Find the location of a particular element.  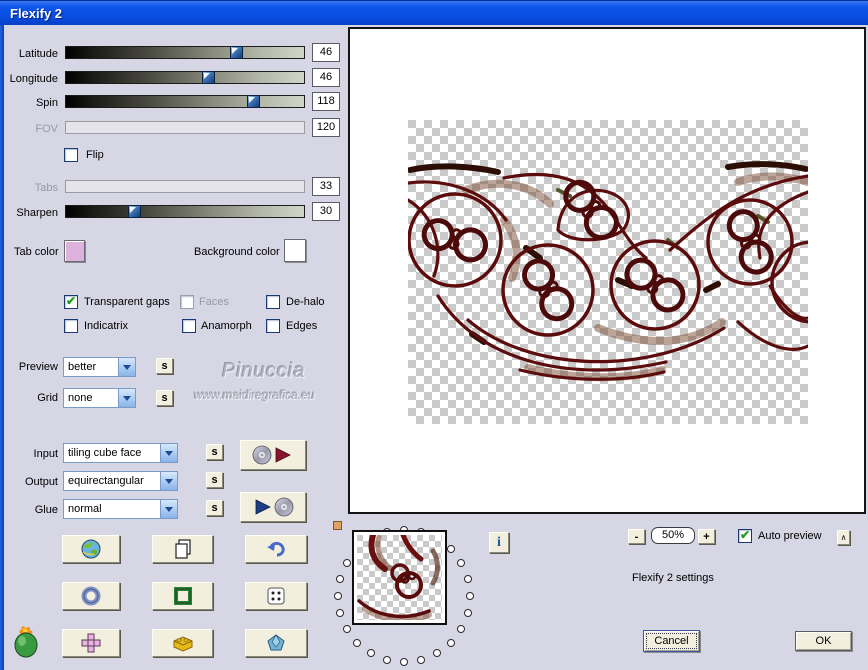

sharpen-thumb is located at coordinates (135, 211).